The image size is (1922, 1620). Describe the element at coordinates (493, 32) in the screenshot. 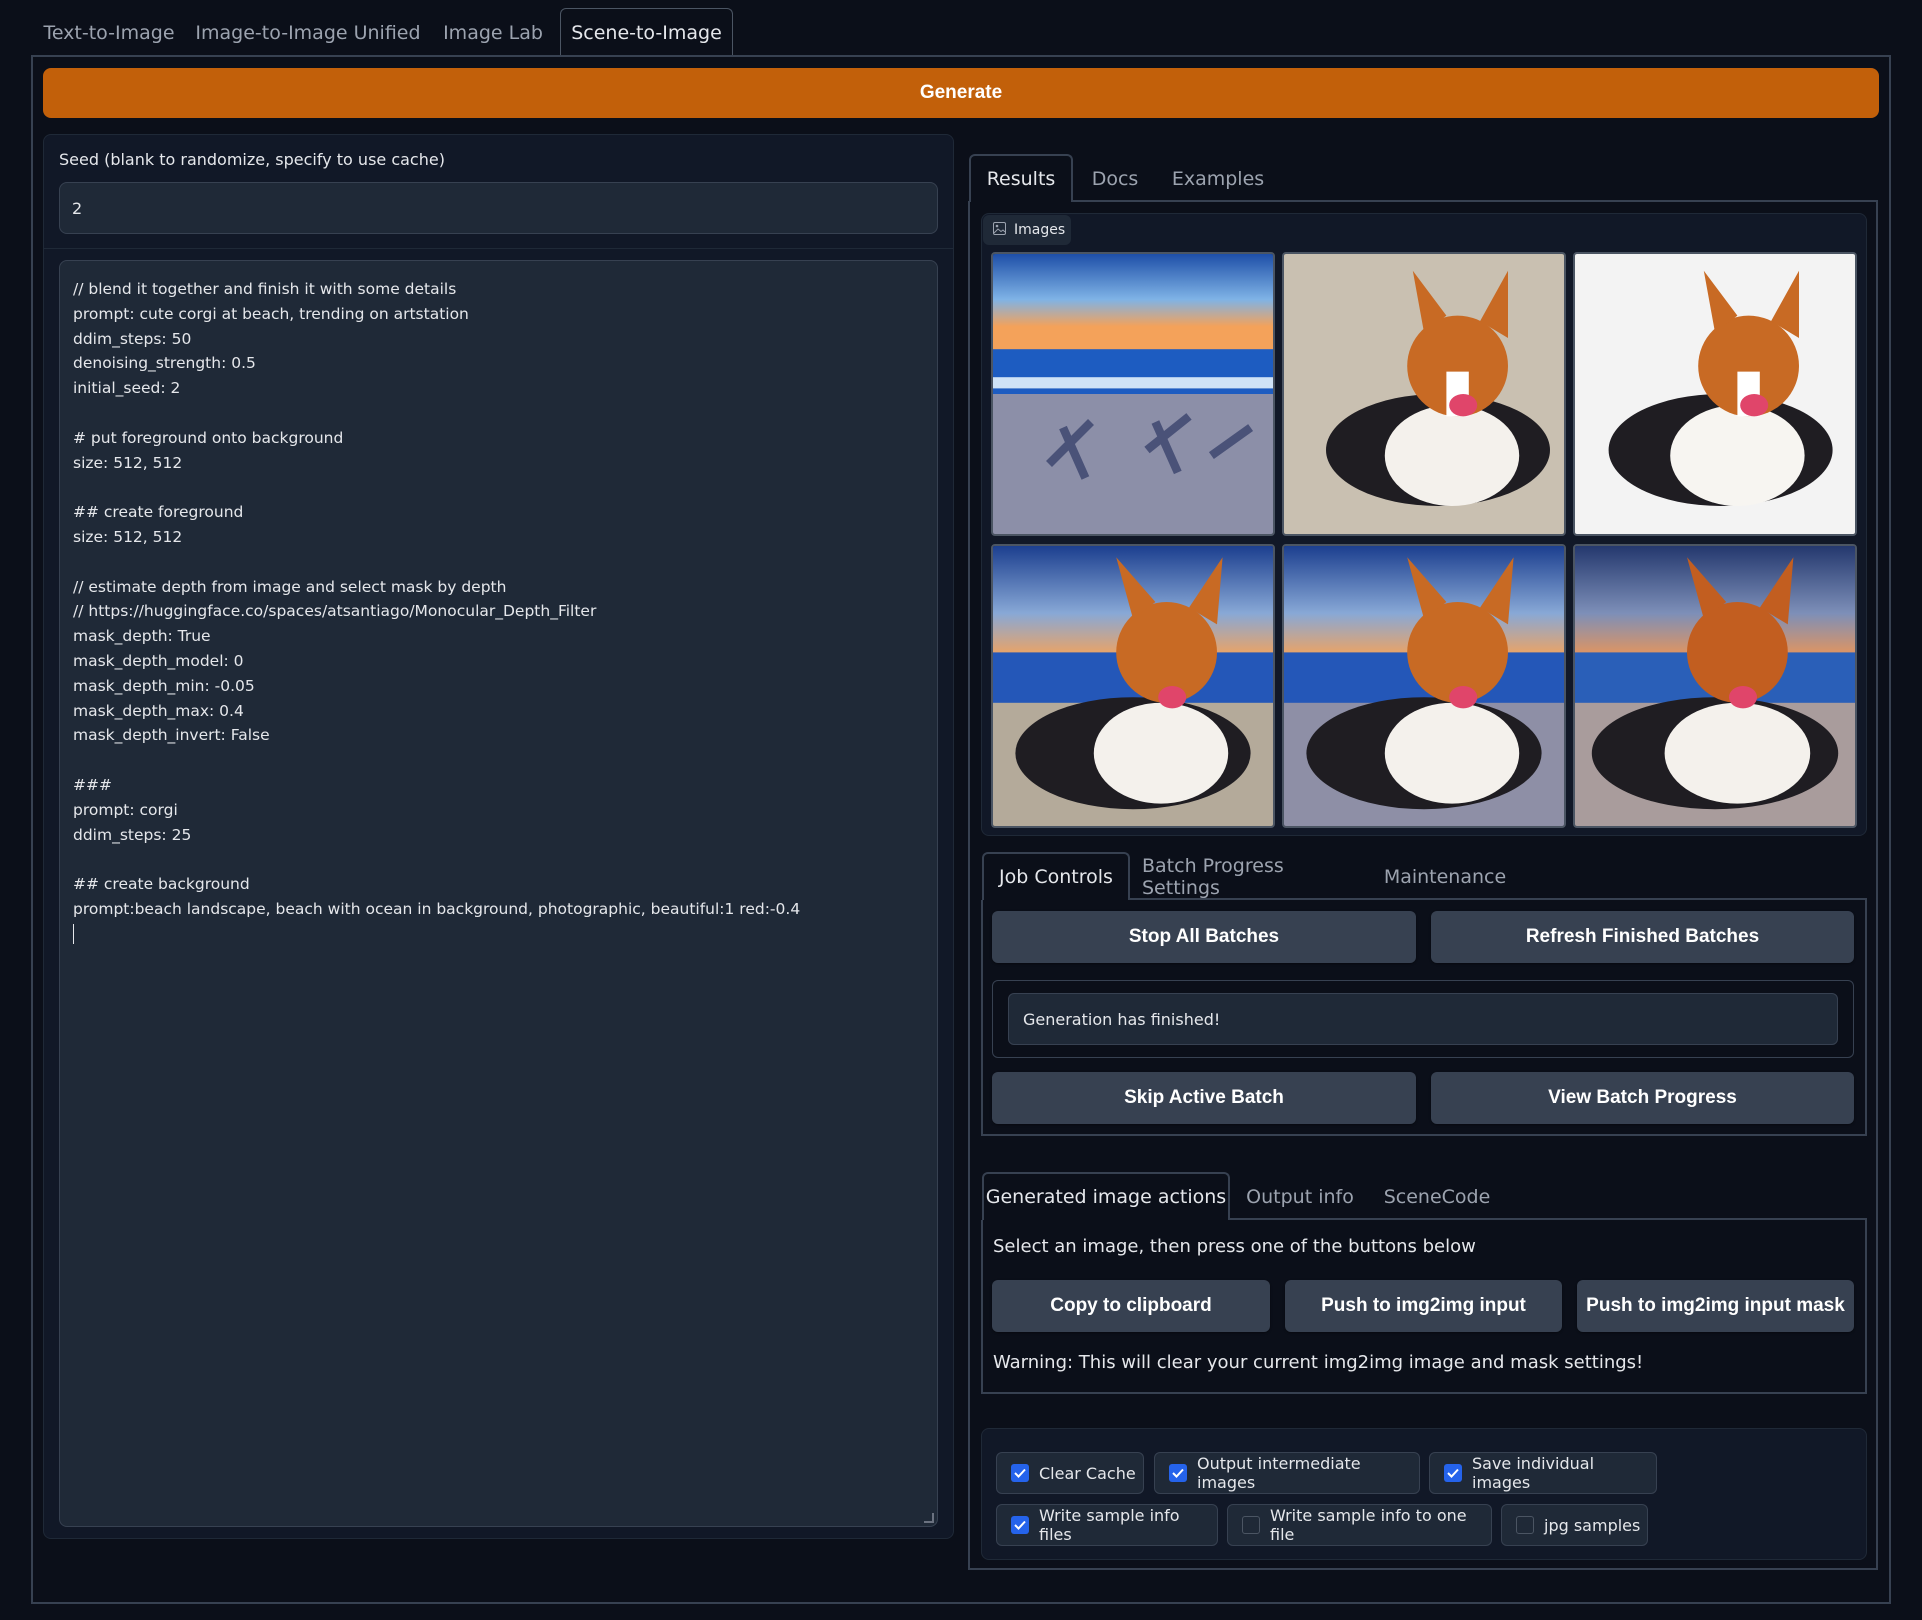

I see `tab-image-lab: Image Lab` at that location.